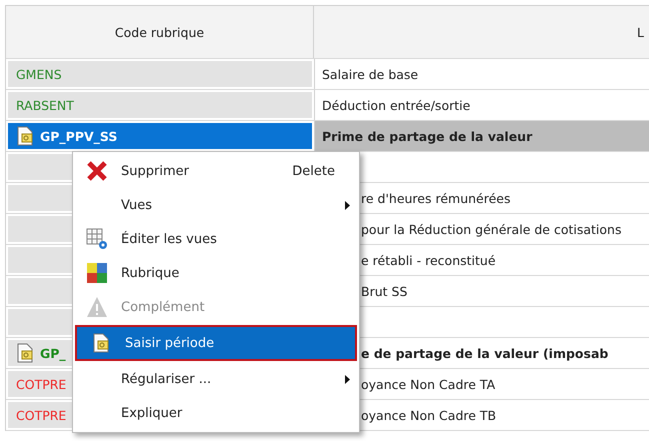 This screenshot has height=441, width=649. Describe the element at coordinates (169, 239) in the screenshot. I see `menu-label: Éditer les vues` at that location.